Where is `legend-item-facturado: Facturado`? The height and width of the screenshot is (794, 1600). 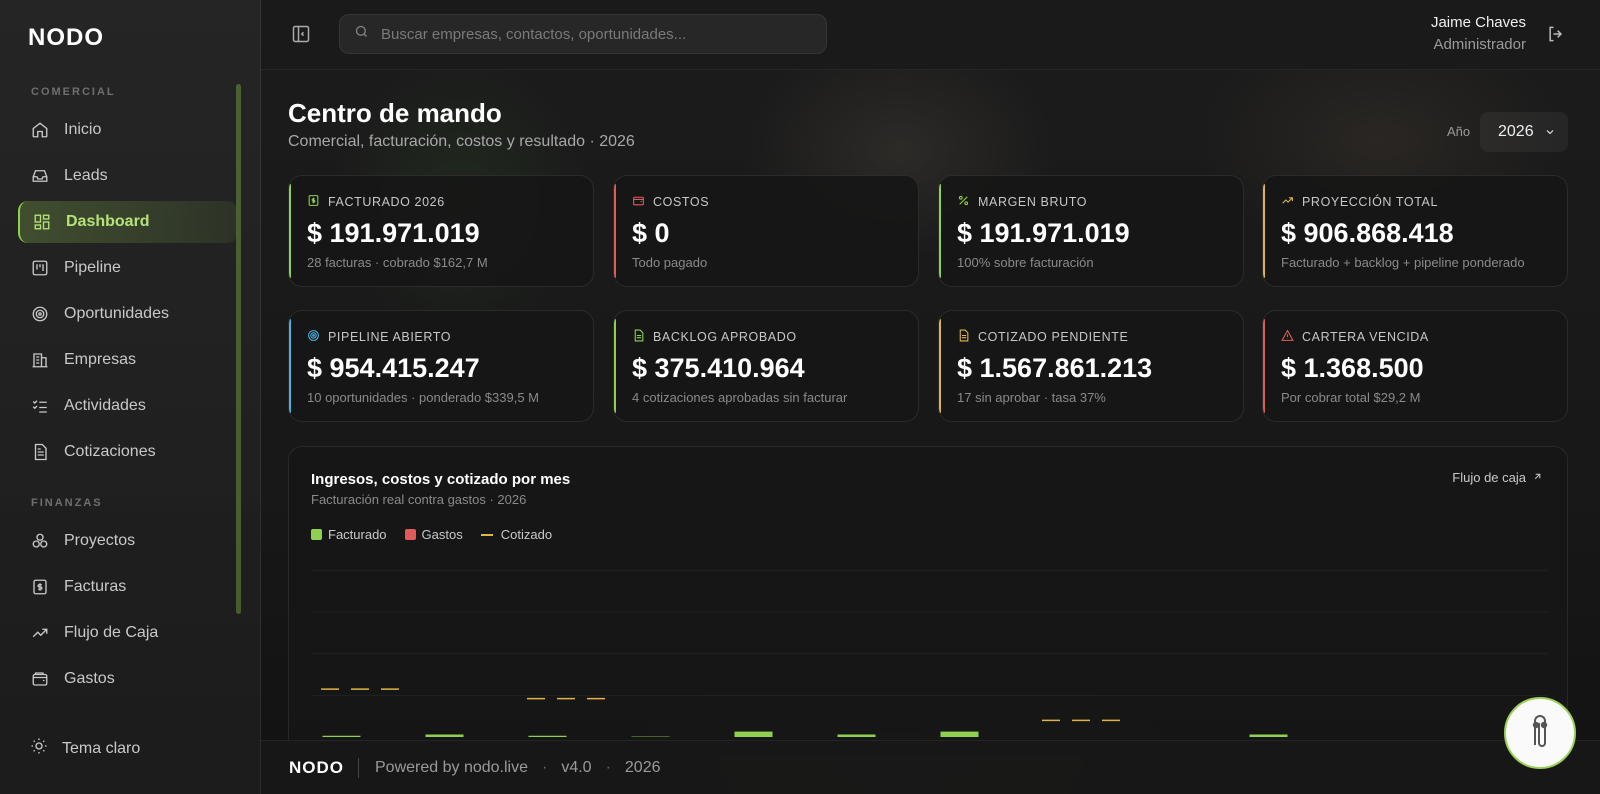
legend-item-facturado: Facturado is located at coordinates (349, 534).